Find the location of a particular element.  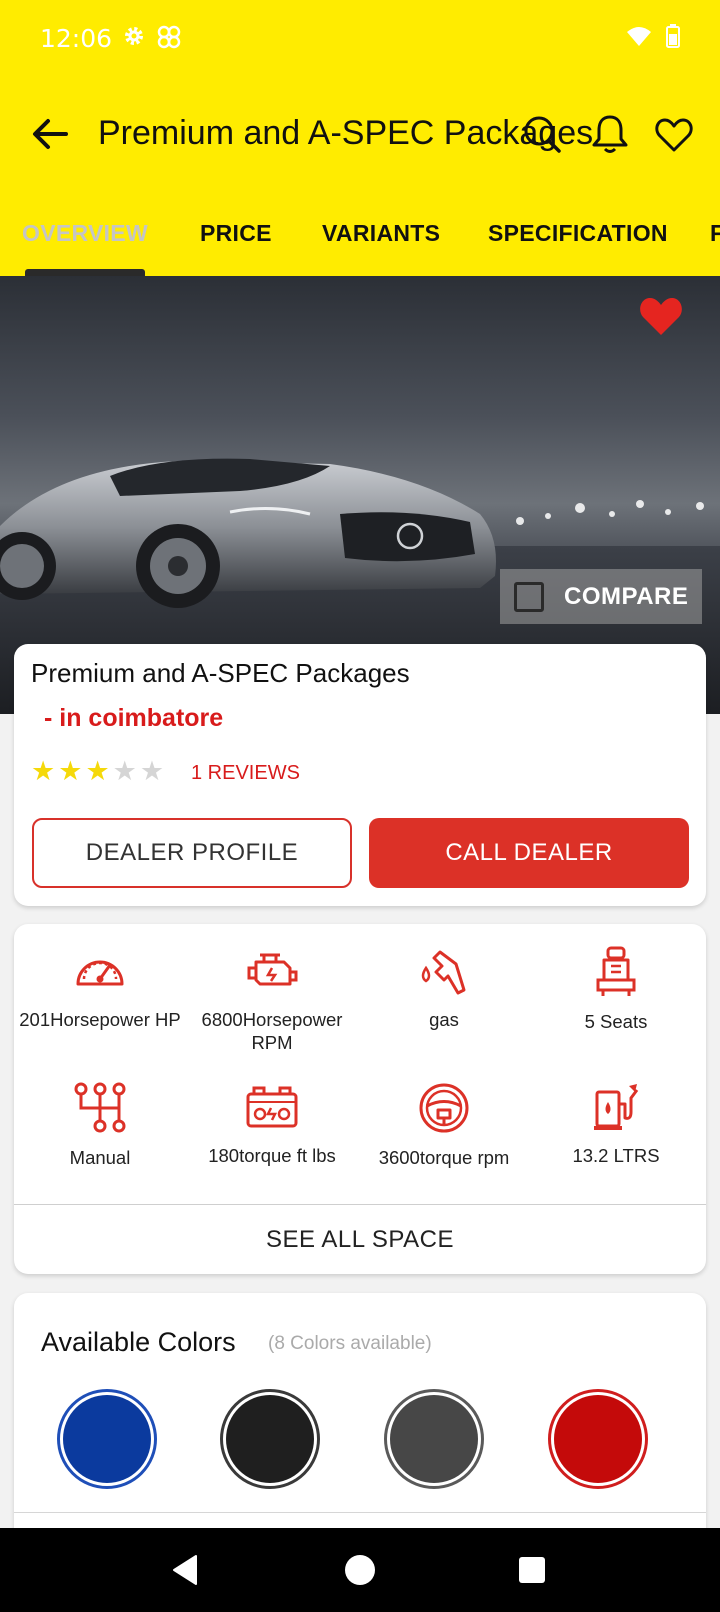

city-label: - in coimbatore is located at coordinates (134, 718).